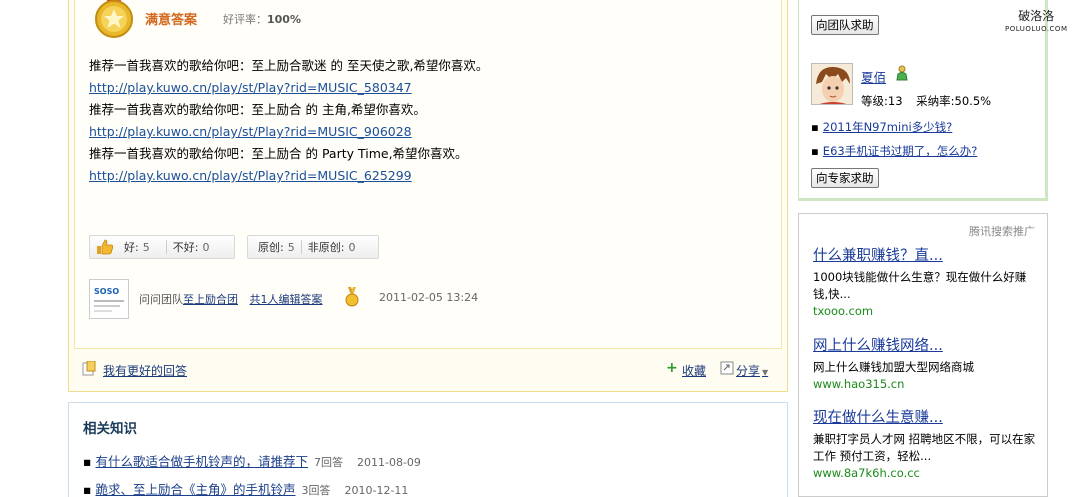 This screenshot has width=1081, height=497. I want to click on favorite-link: 收藏, so click(694, 370).